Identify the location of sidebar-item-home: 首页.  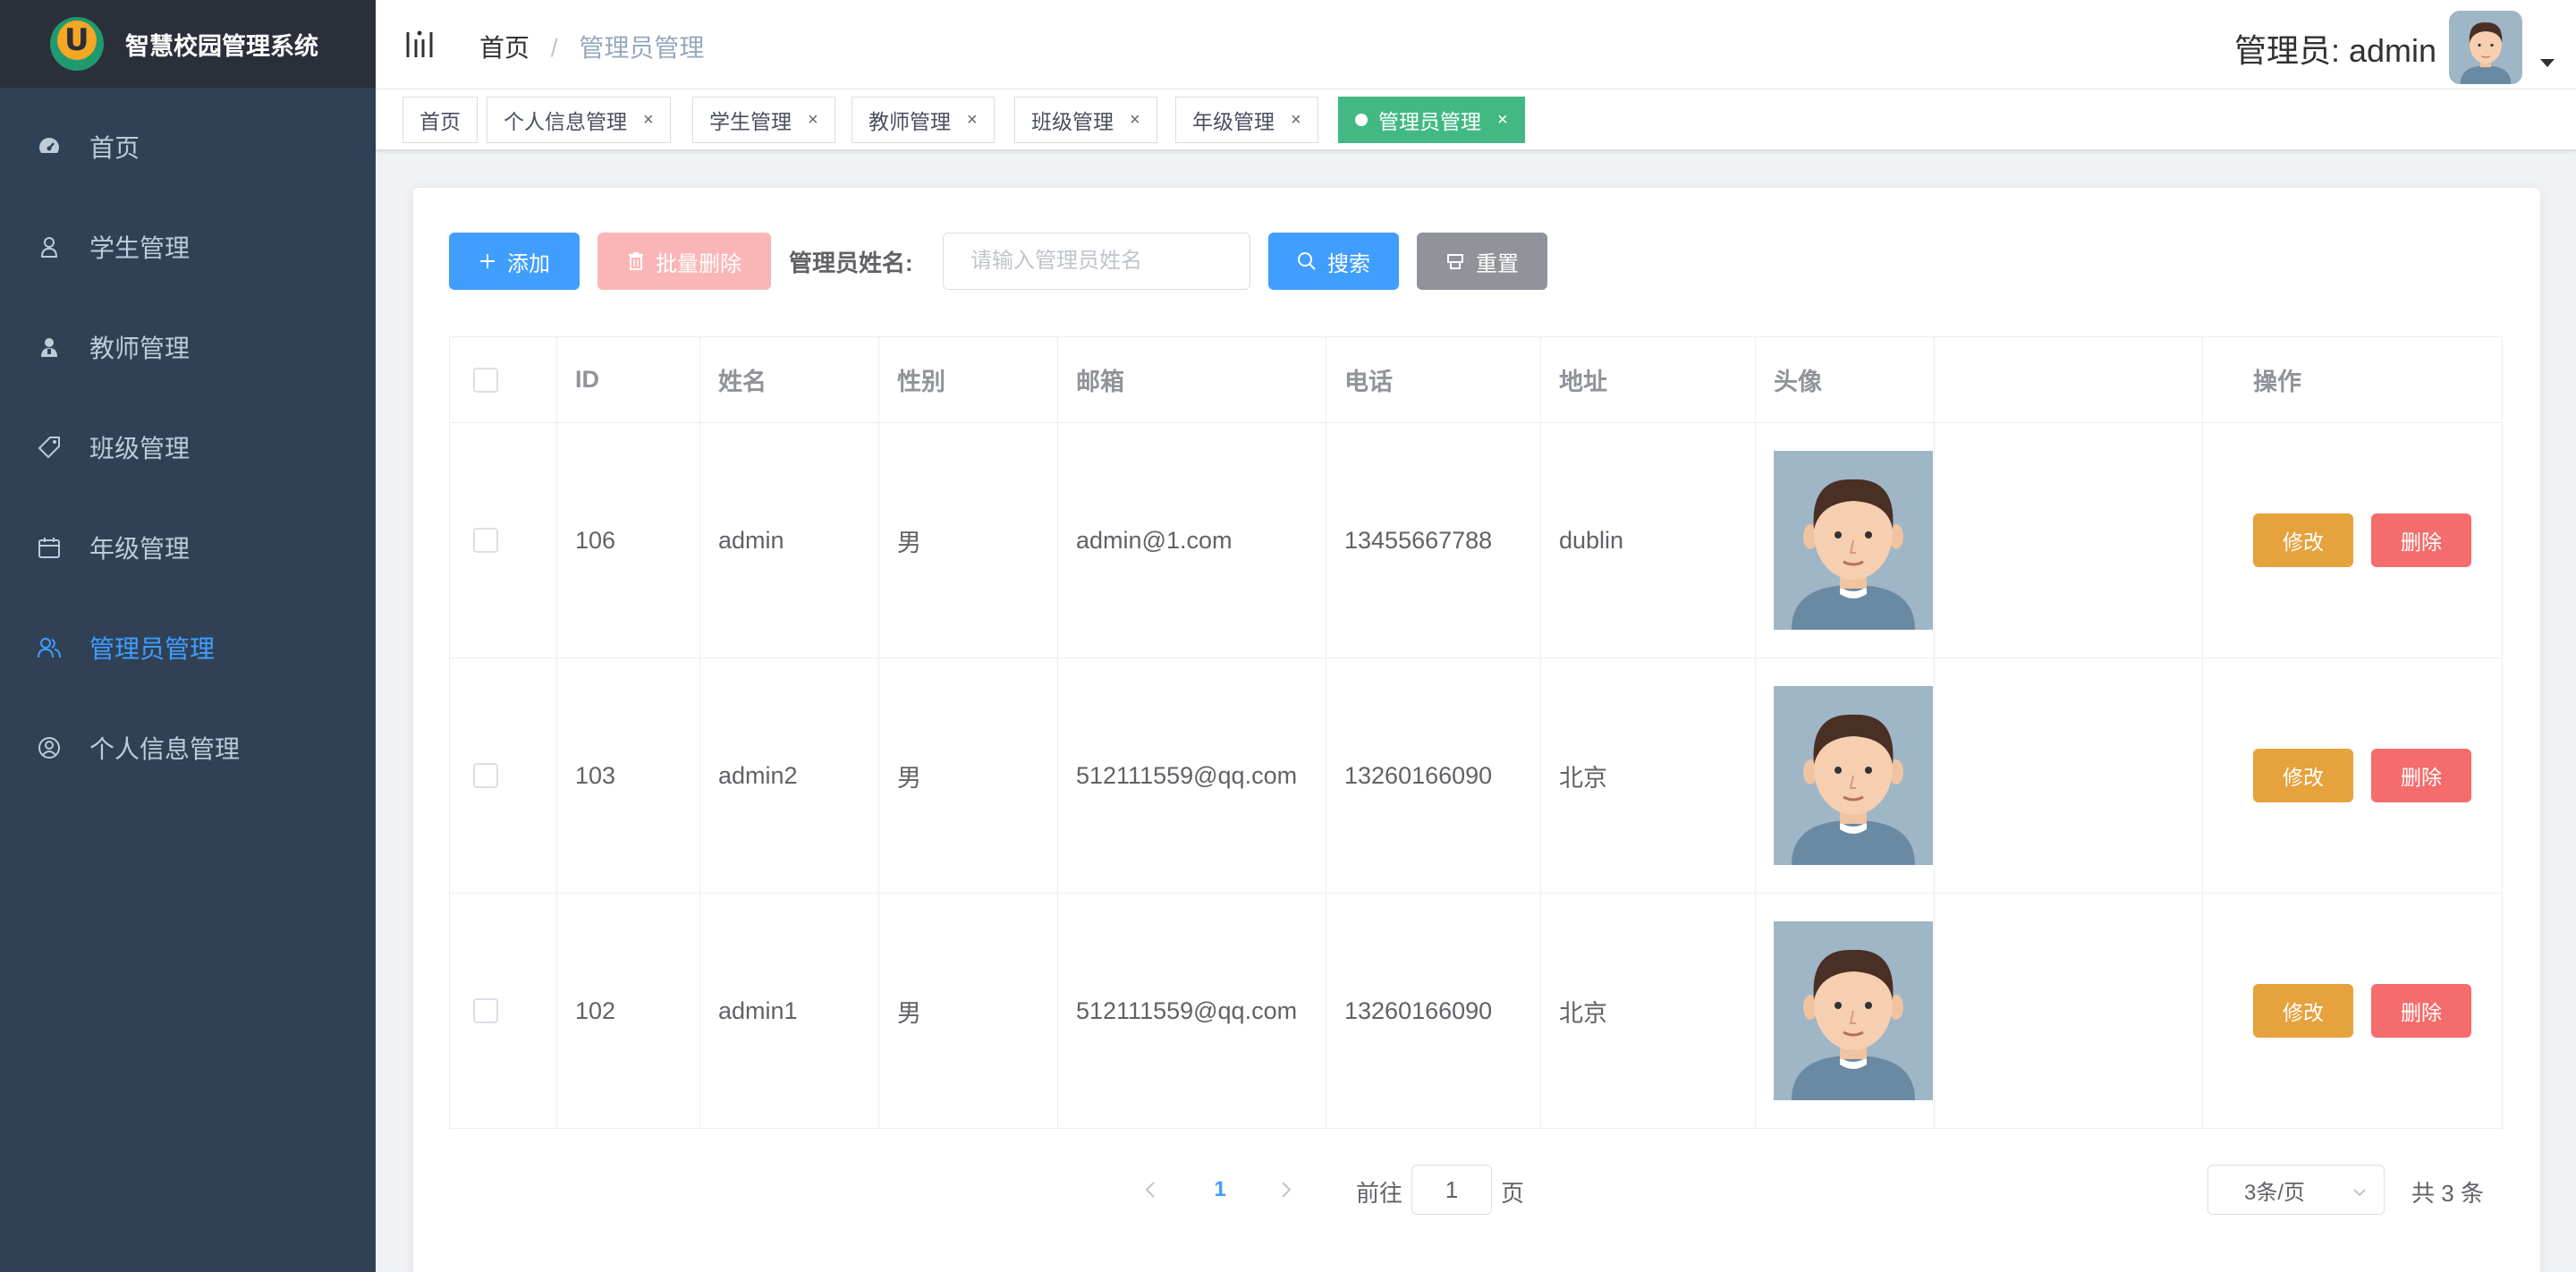
(188, 147).